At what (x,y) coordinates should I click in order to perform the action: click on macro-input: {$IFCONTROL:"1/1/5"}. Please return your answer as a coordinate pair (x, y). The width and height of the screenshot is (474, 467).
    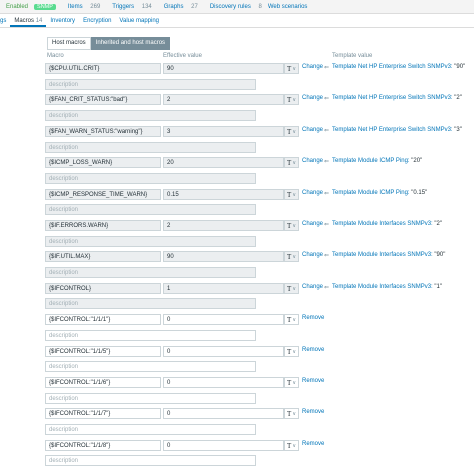
    Looking at the image, I should click on (103, 351).